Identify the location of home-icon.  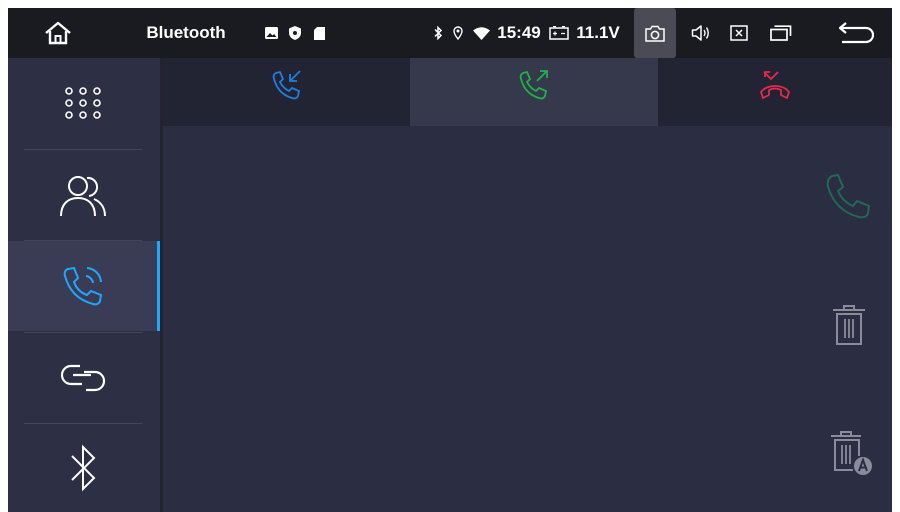
(58, 33).